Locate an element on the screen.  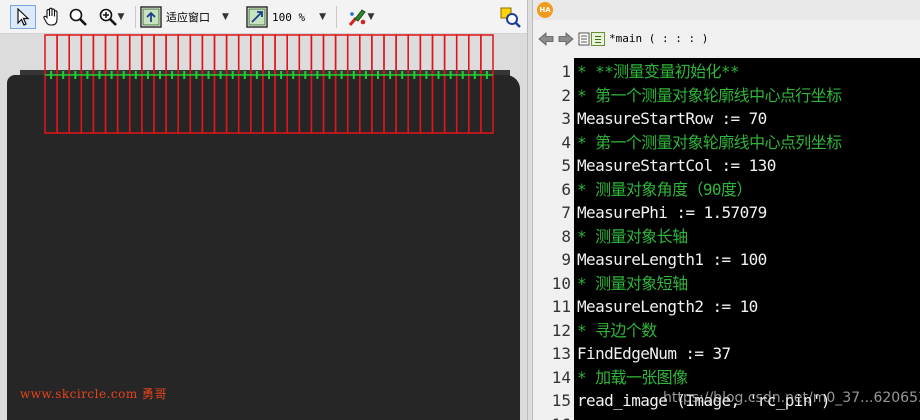
arrow-right-icon is located at coordinates (566, 39).